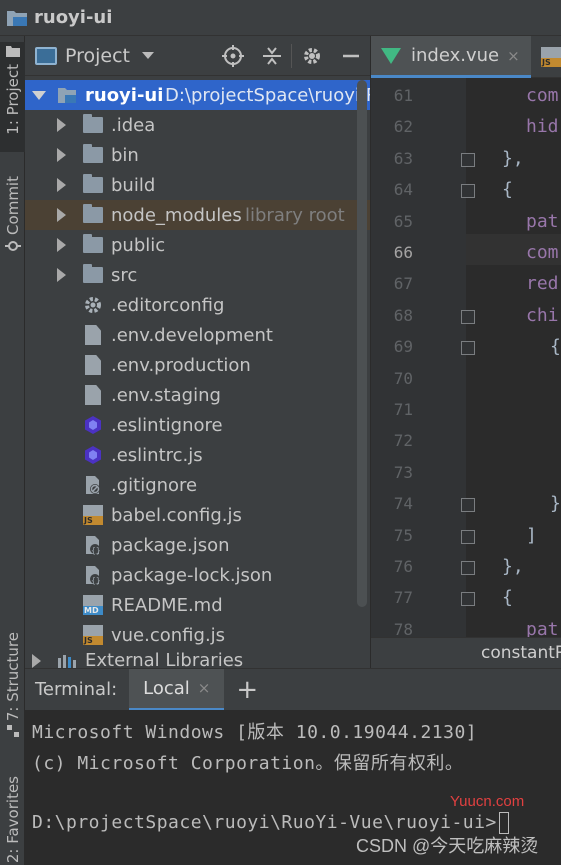  I want to click on tree-item-label: vue.config.js, so click(168, 635).